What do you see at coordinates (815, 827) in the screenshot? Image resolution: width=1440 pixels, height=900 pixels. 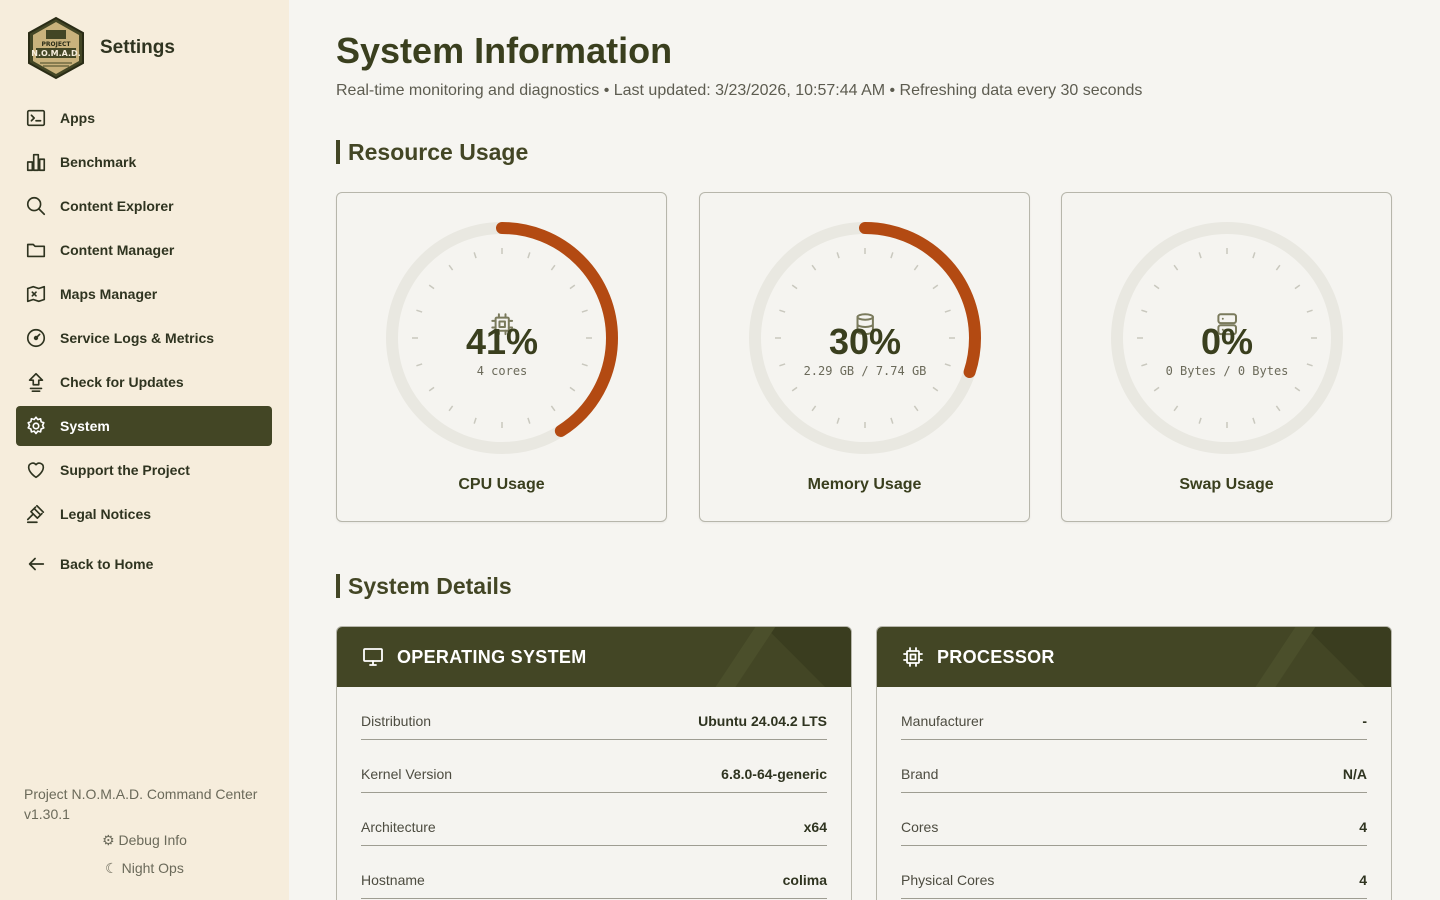 I see `row-value: x64` at bounding box center [815, 827].